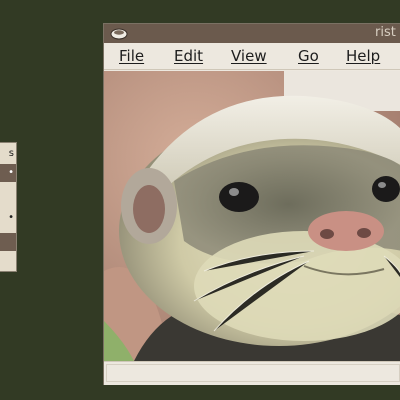  I want to click on menubar: File Edit View Go Help, so click(252, 56).